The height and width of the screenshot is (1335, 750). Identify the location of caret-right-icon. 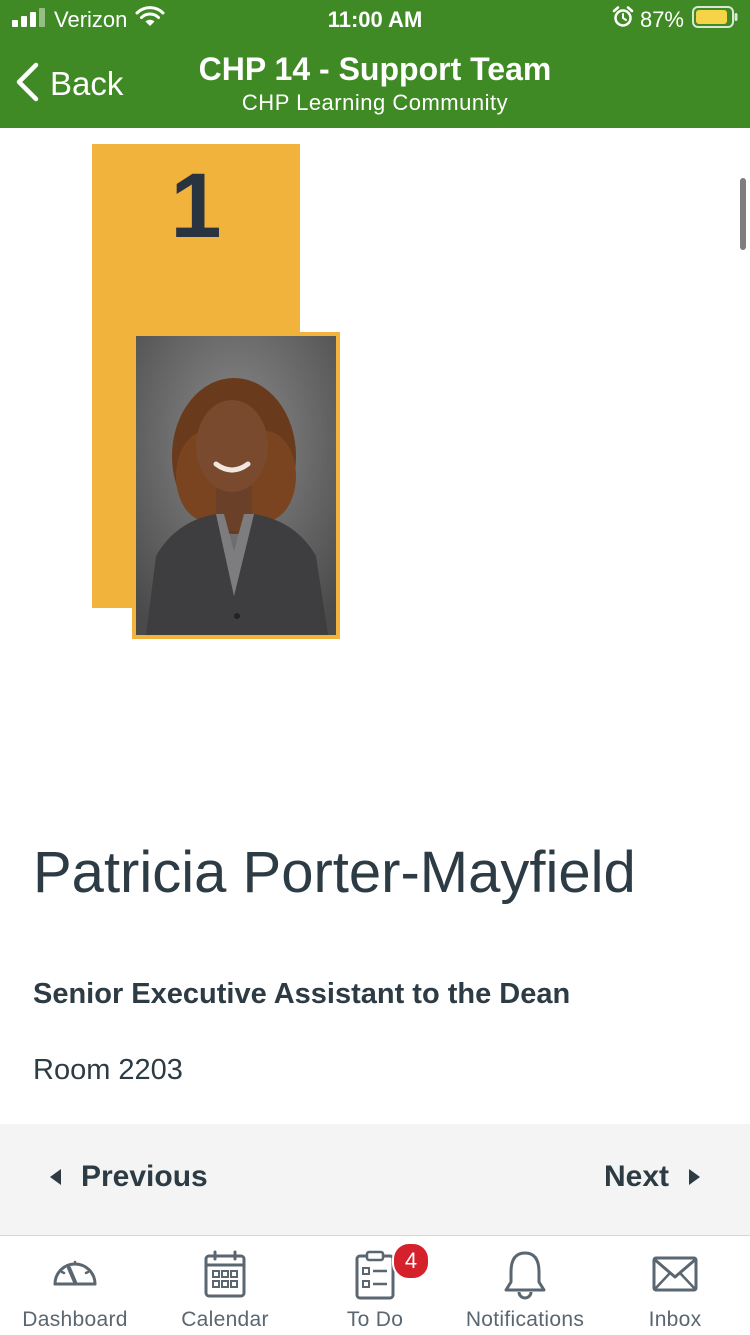
(694, 1177).